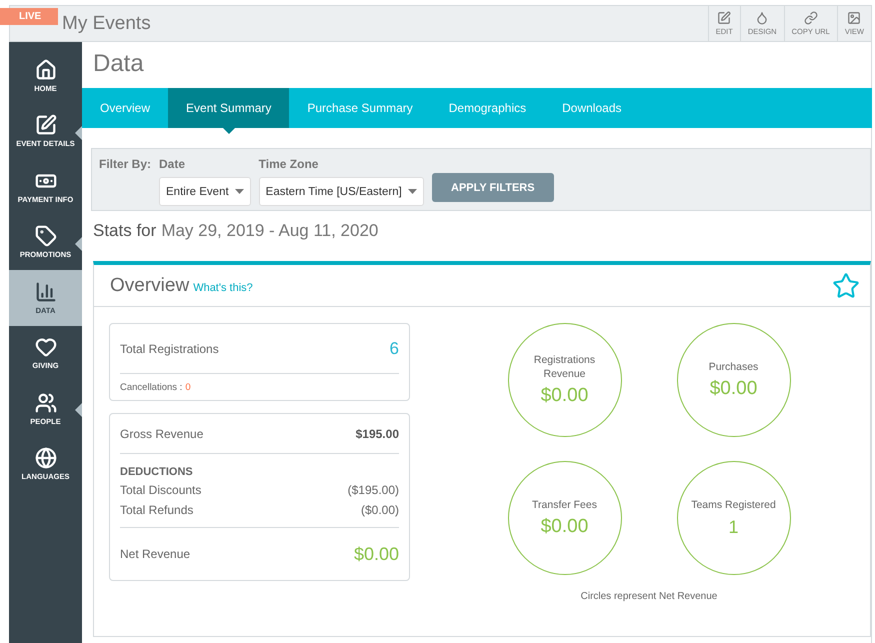 The height and width of the screenshot is (643, 875). What do you see at coordinates (162, 433) in the screenshot?
I see `gross-revenue-label: Gross Revenue` at bounding box center [162, 433].